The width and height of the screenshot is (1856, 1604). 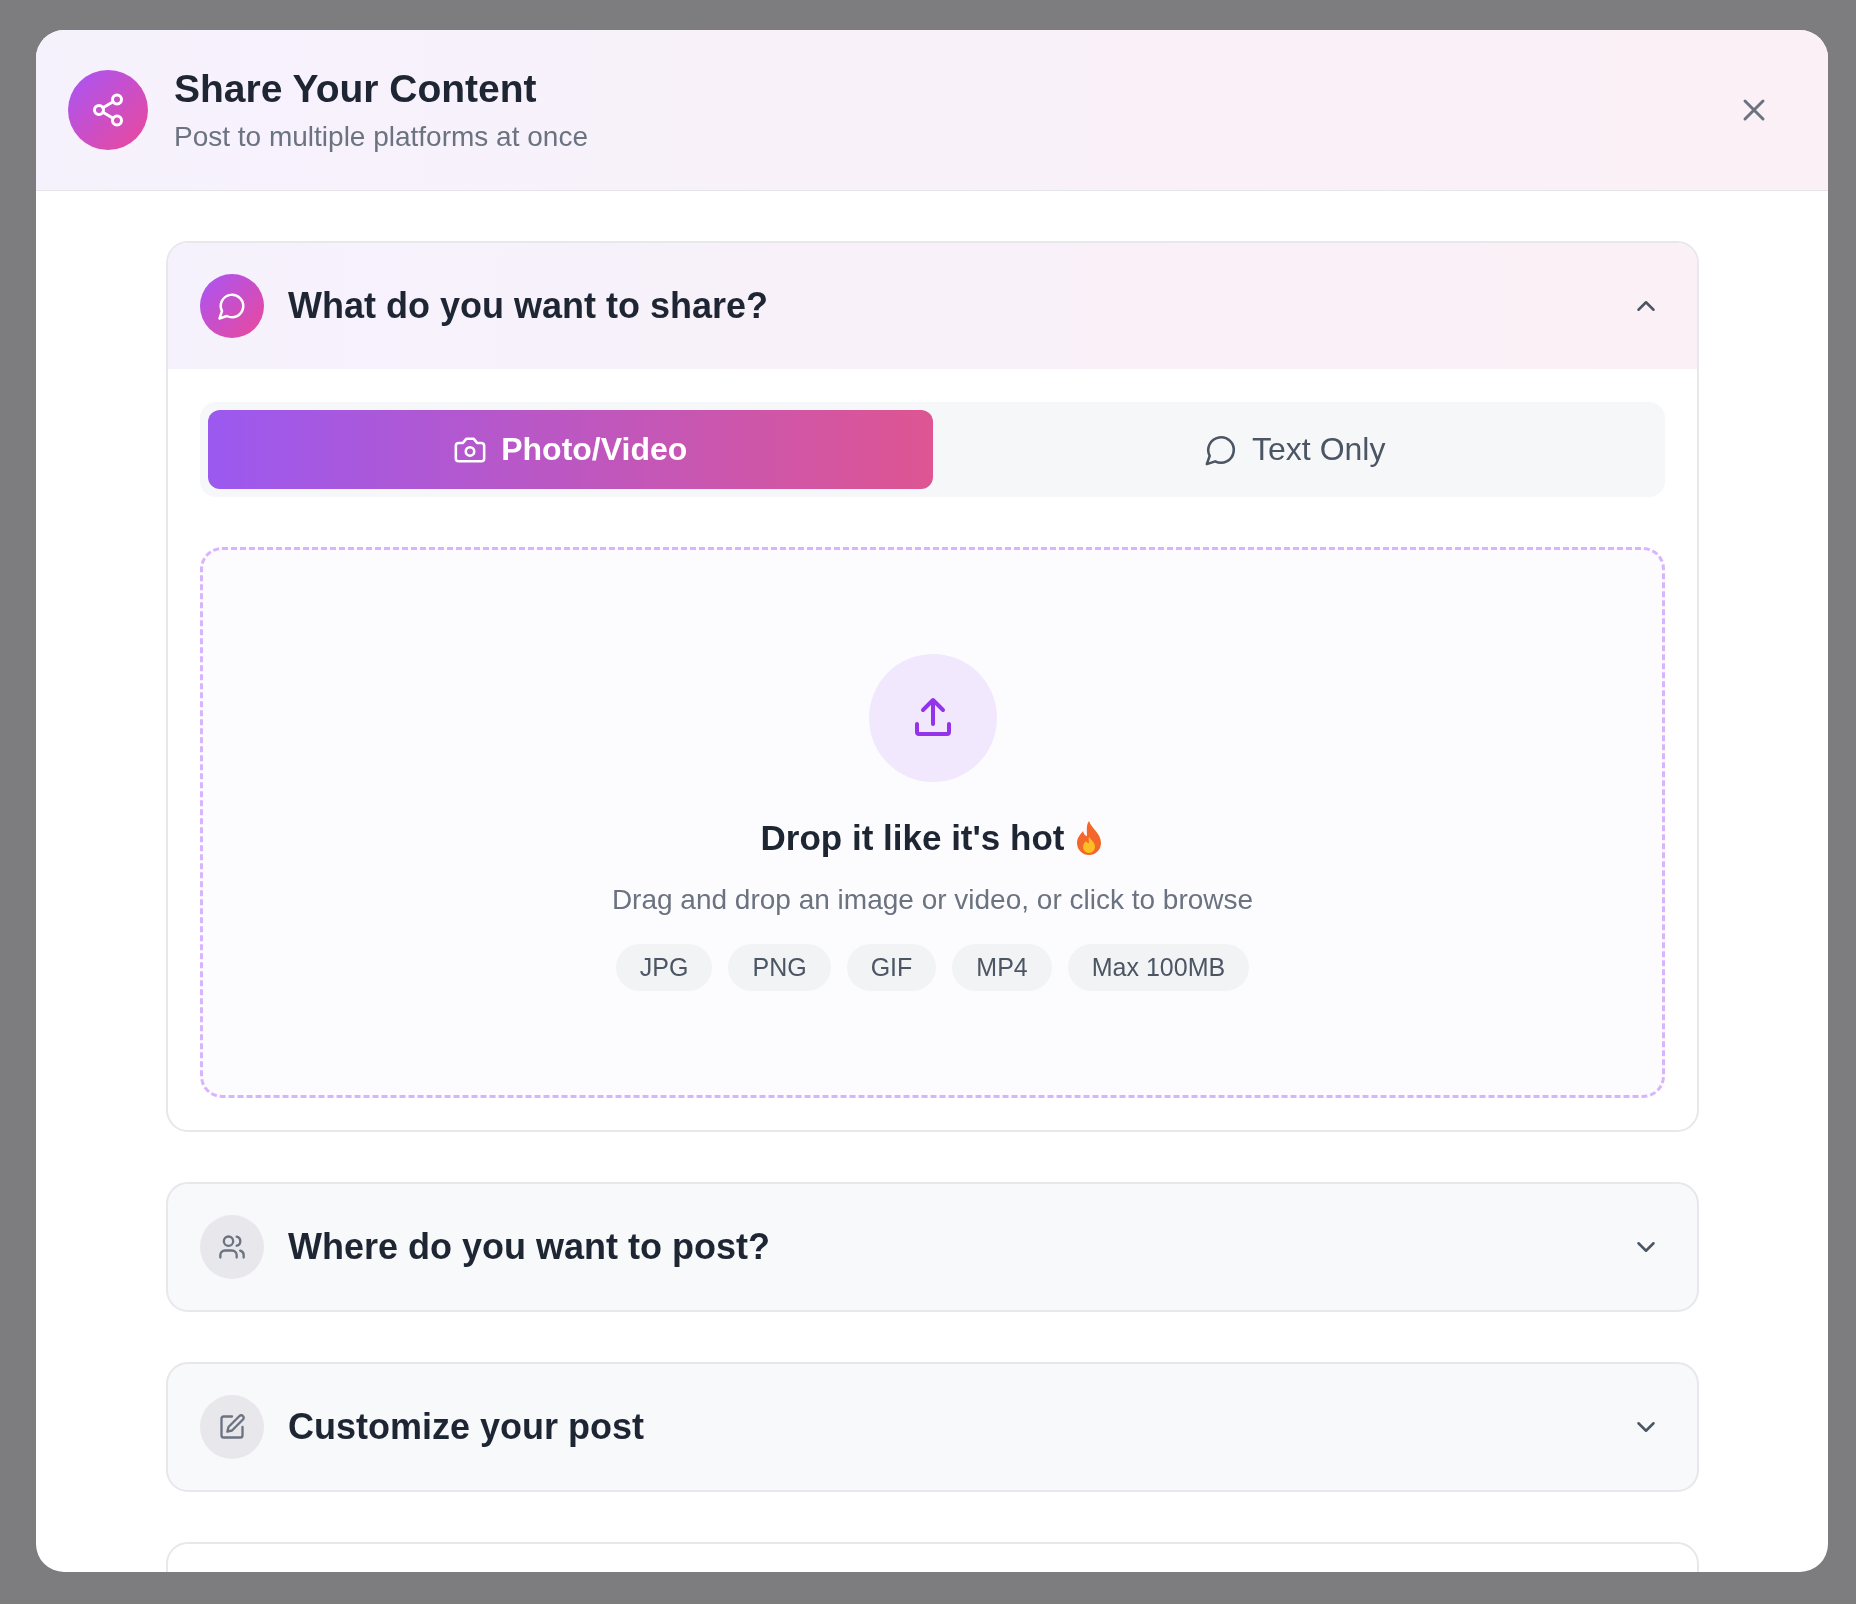 What do you see at coordinates (529, 1247) in the screenshot?
I see `section-title: Where do you want to post?` at bounding box center [529, 1247].